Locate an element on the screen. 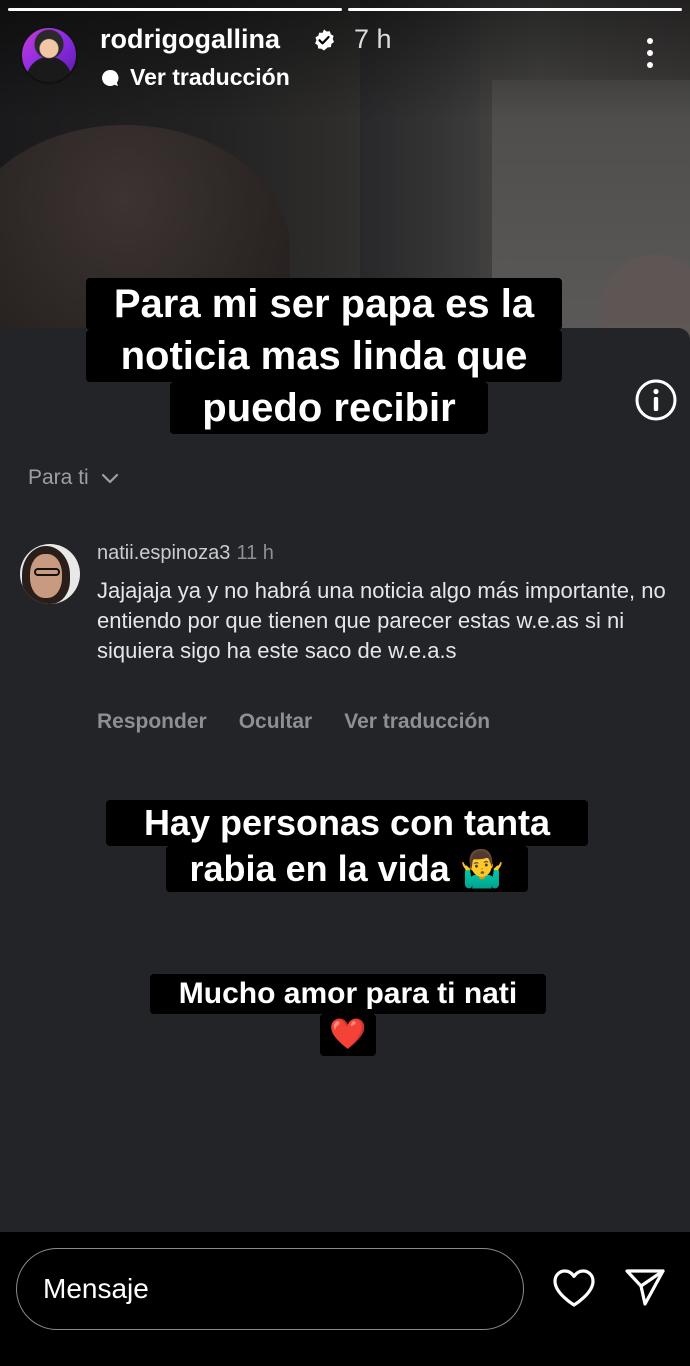 The width and height of the screenshot is (690, 1366). story-header: rodrigogallina 7 h Ver traducción is located at coordinates (345, 57).